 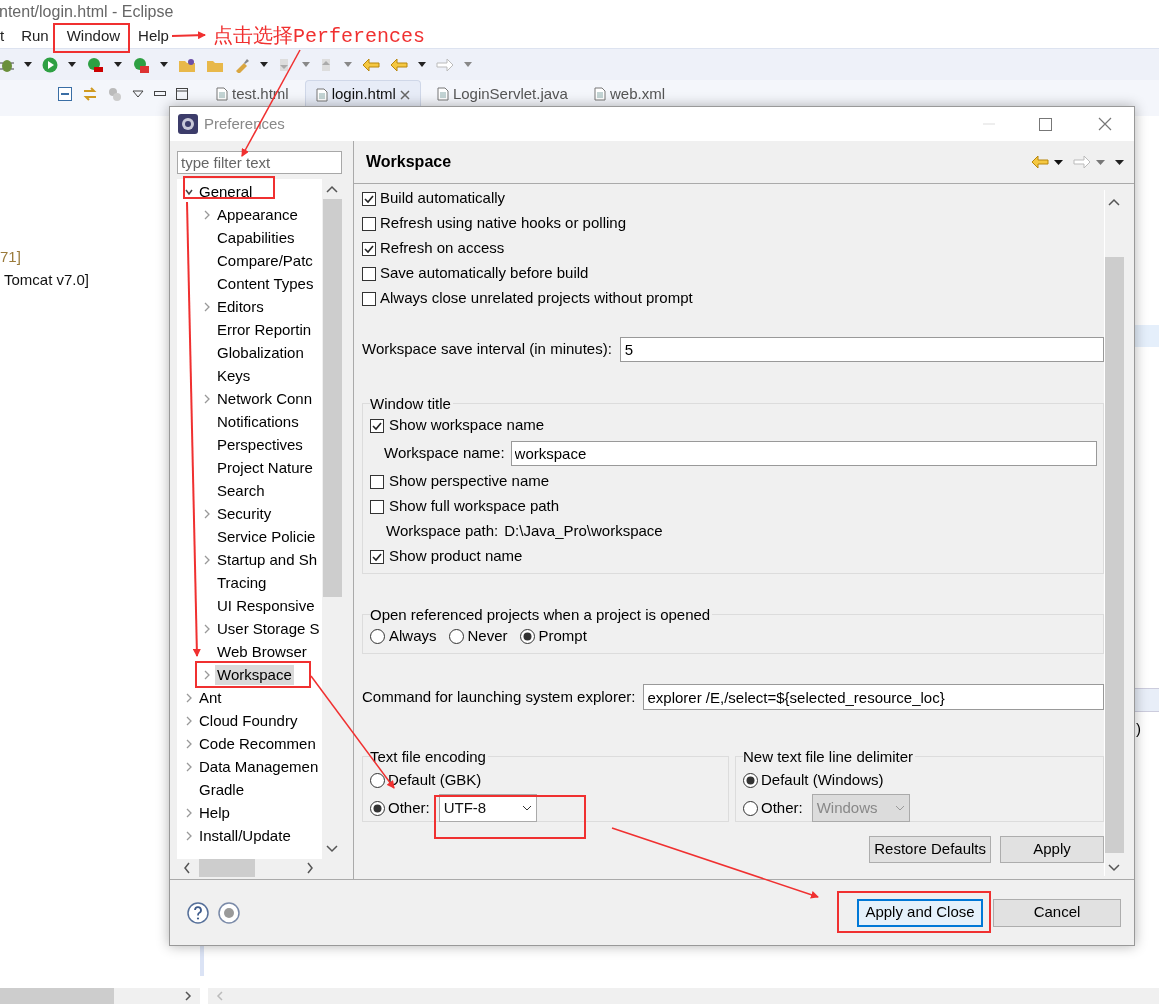 I want to click on help-icon, so click(x=198, y=912).